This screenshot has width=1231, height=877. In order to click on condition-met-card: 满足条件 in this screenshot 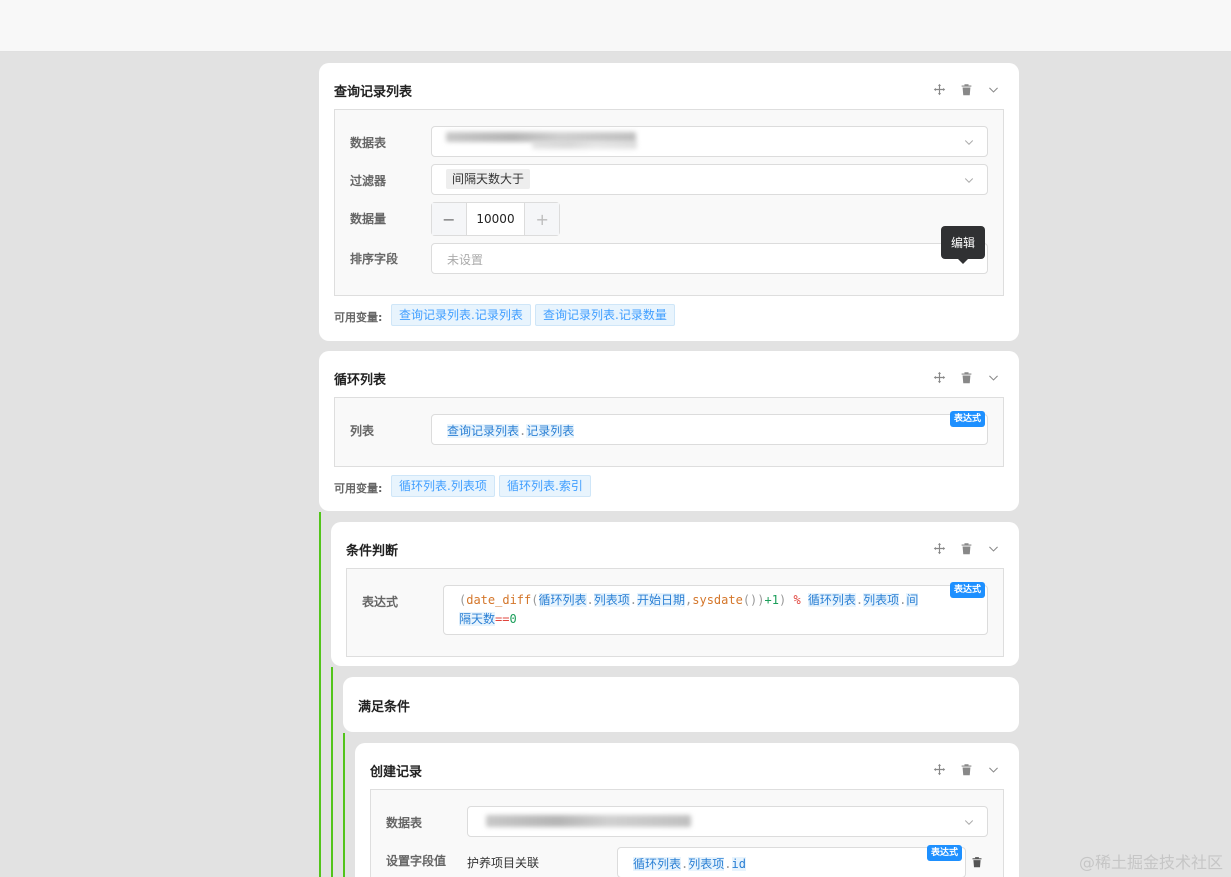, I will do `click(681, 704)`.